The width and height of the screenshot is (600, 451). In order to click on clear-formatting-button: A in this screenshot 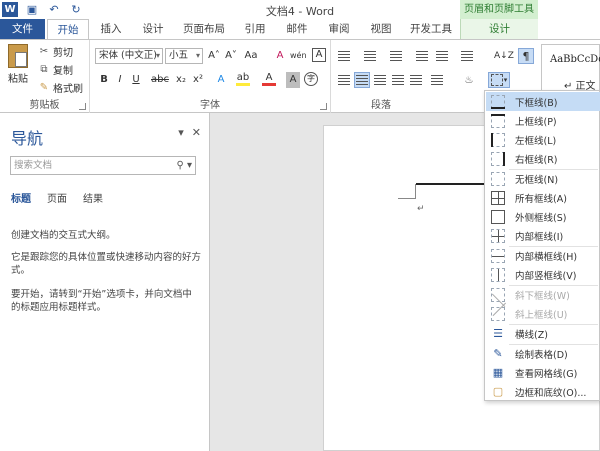, I will do `click(280, 56)`.